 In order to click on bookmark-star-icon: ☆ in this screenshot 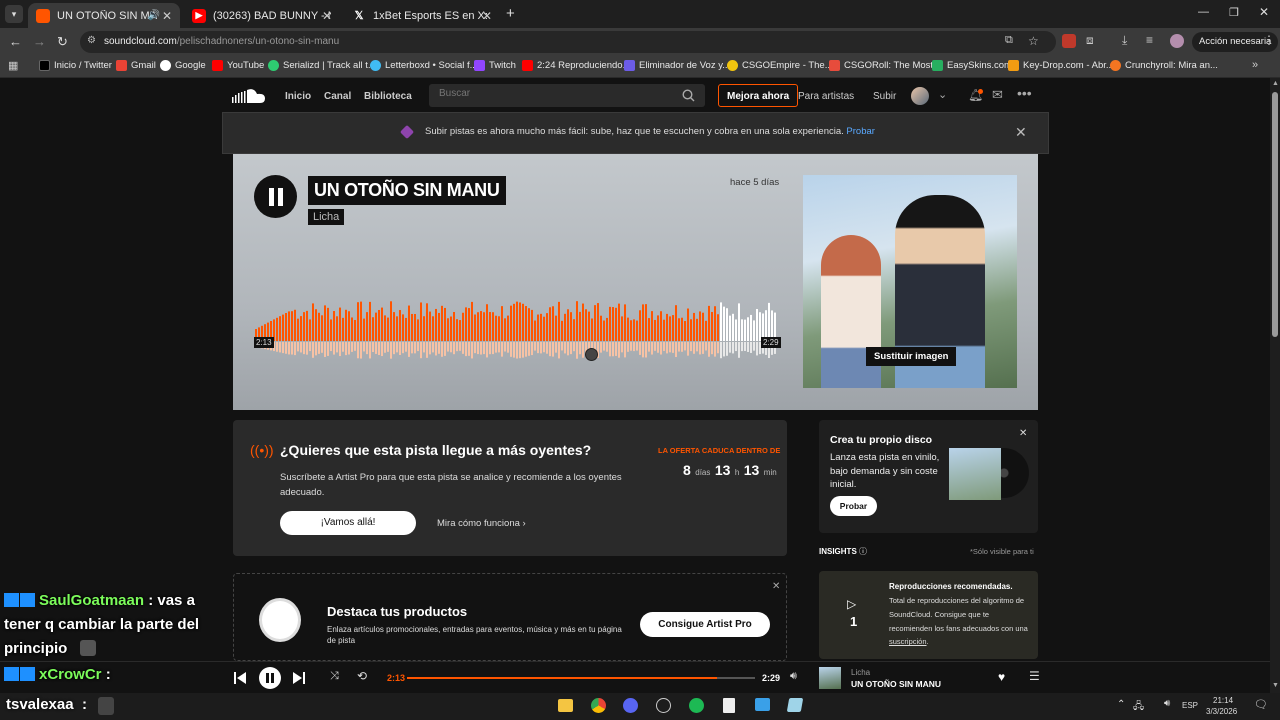, I will do `click(1033, 41)`.